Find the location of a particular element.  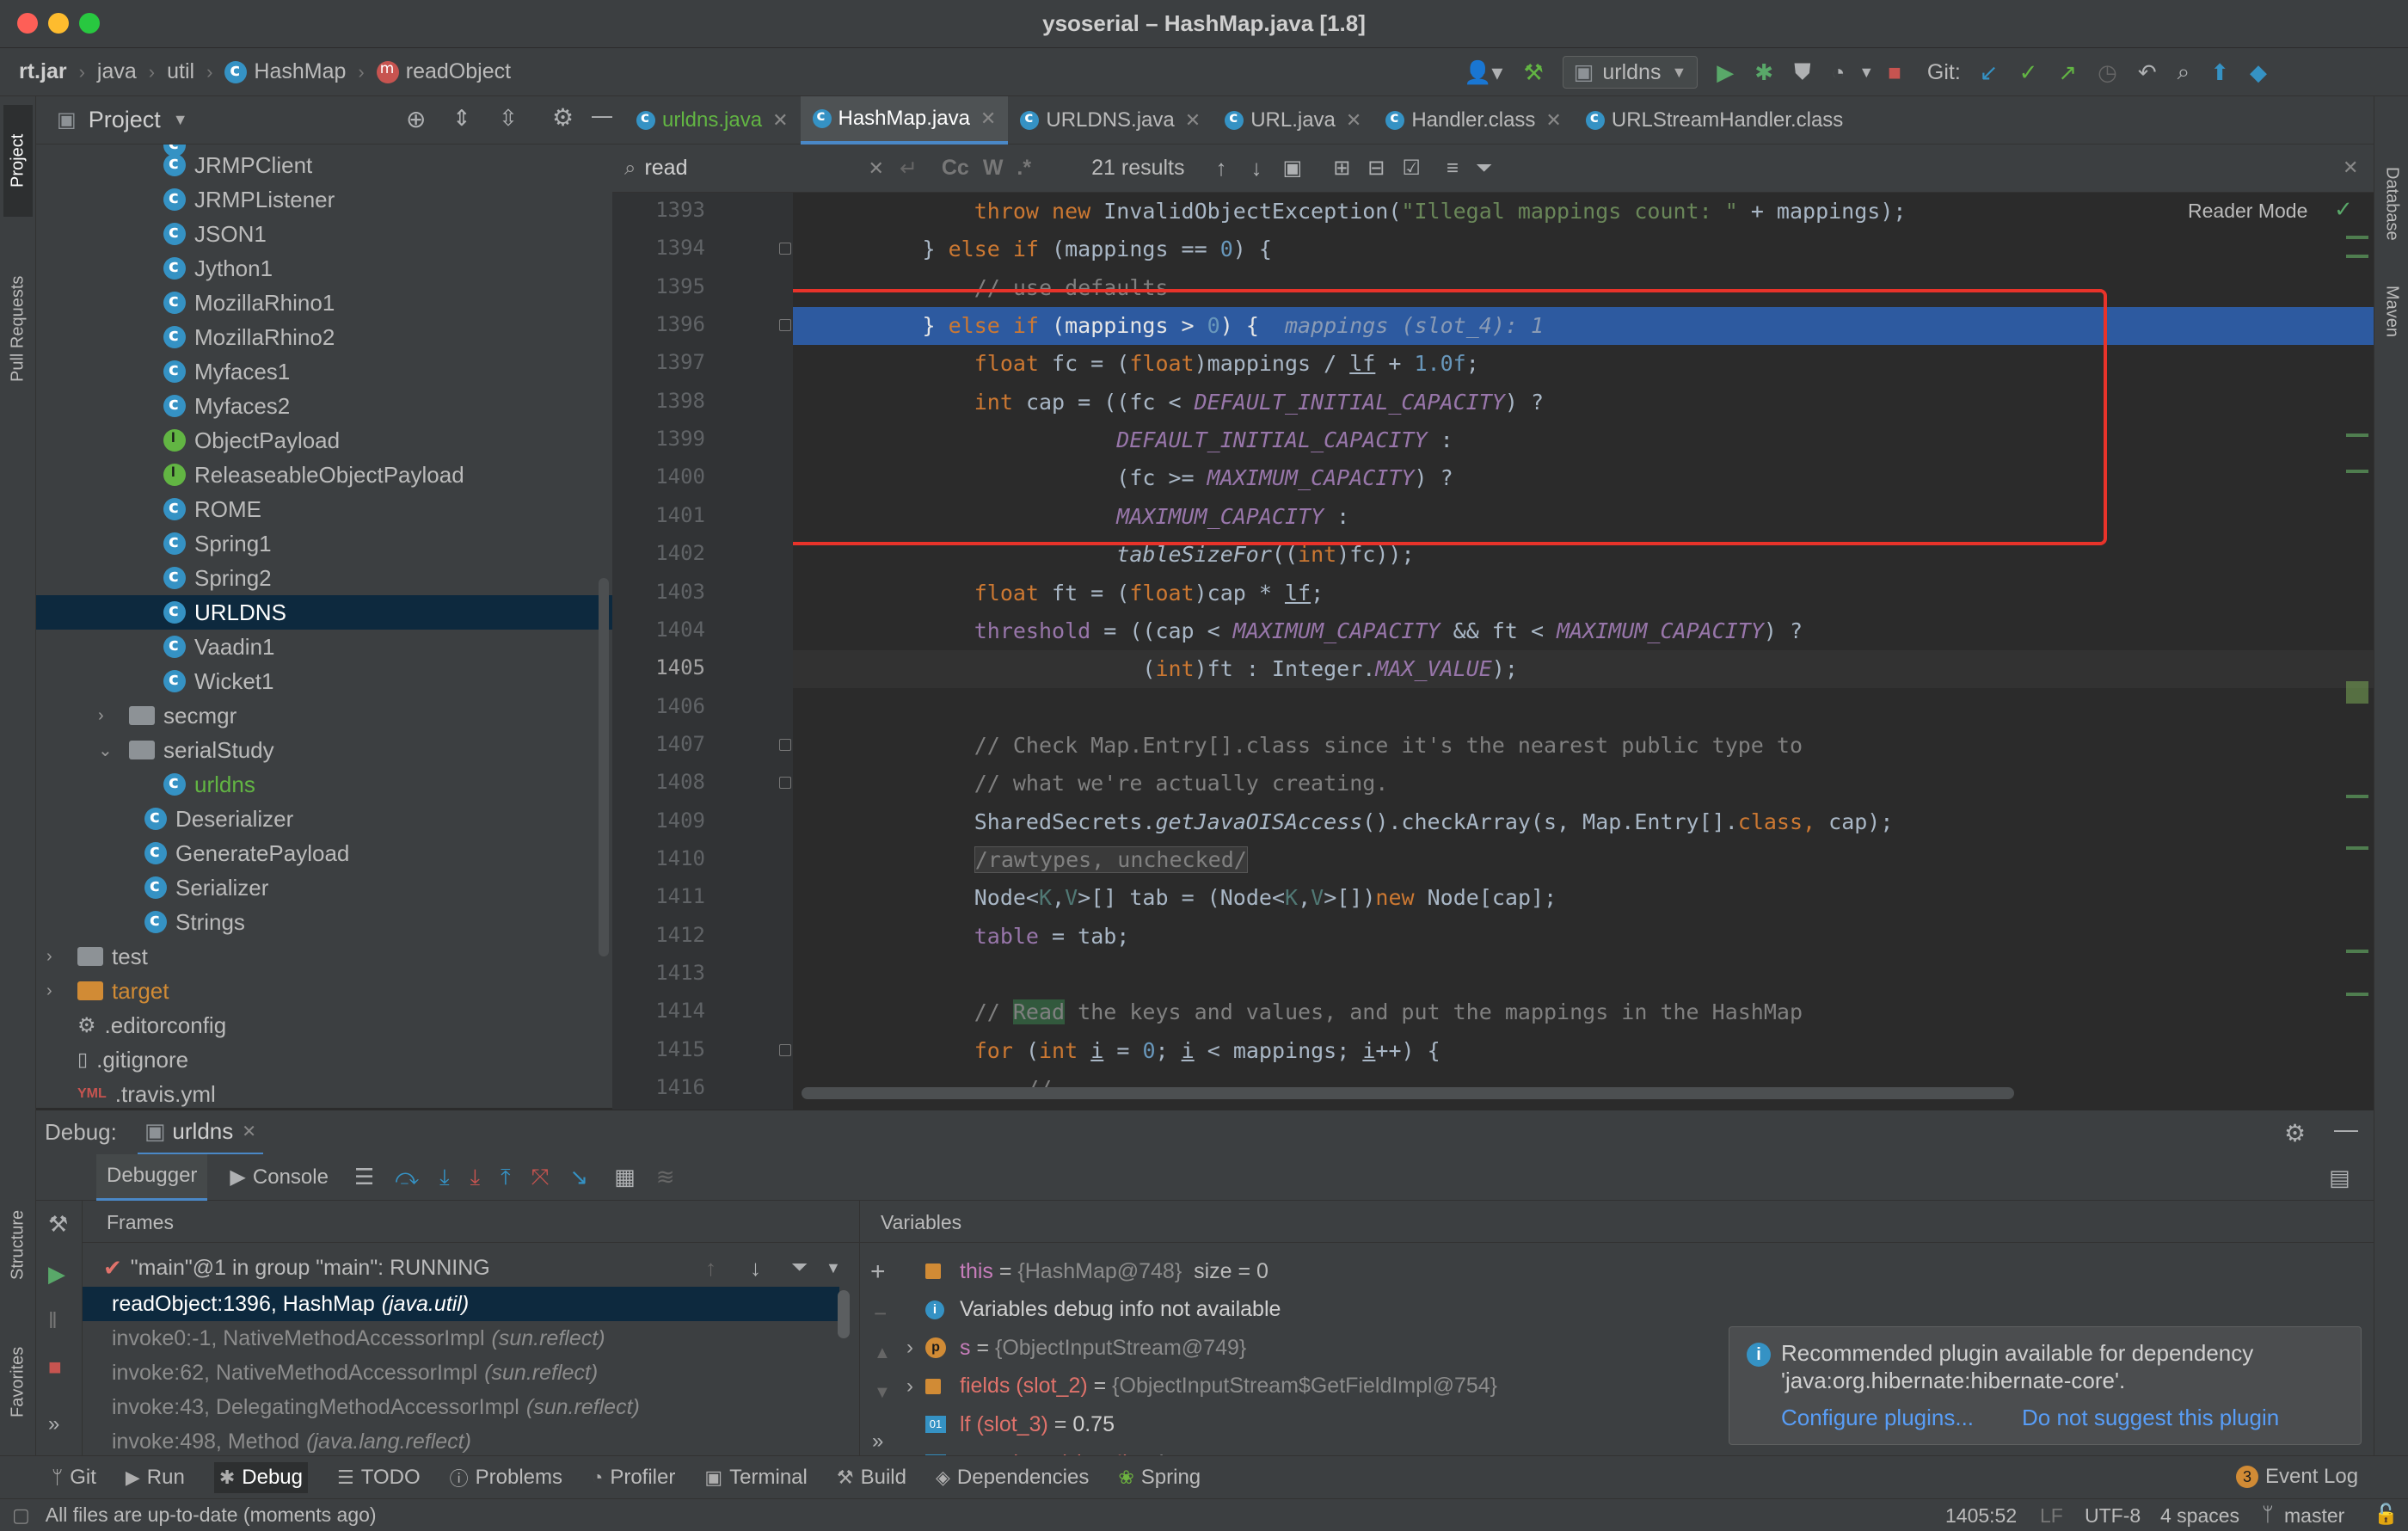

match-case-toggle: Cc is located at coordinates (955, 168).